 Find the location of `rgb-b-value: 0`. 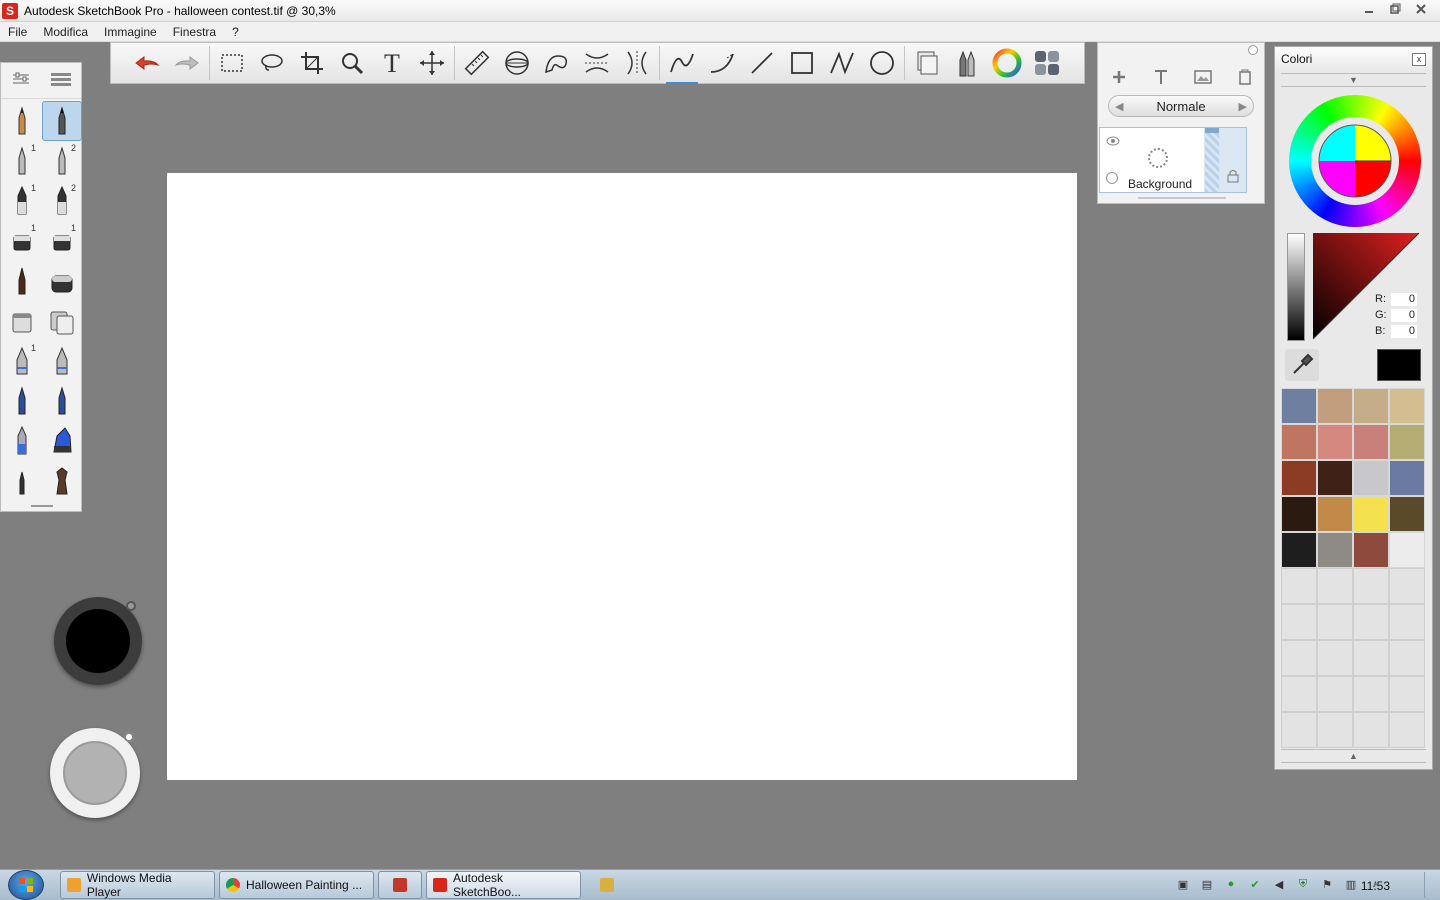

rgb-b-value: 0 is located at coordinates (1404, 331).